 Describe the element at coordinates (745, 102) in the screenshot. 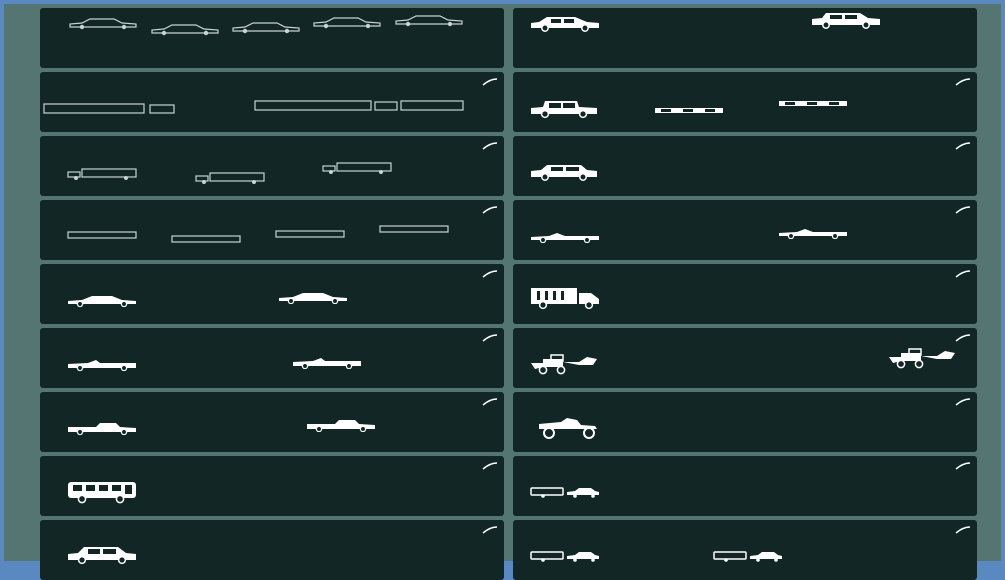

I see `vehicle-panel-r2` at that location.